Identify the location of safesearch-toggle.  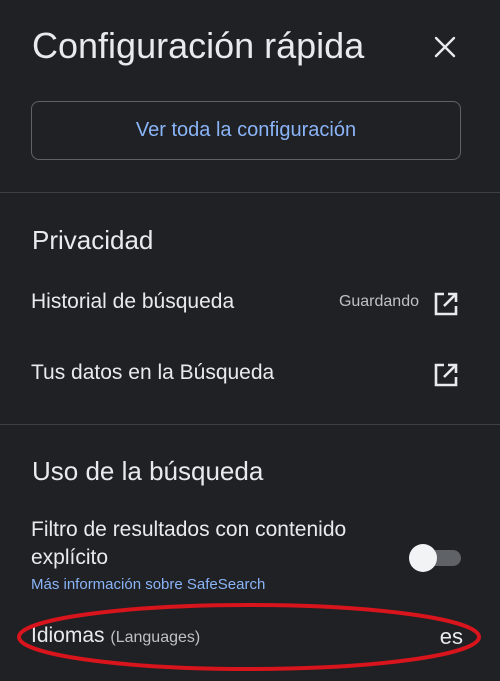
(436, 558).